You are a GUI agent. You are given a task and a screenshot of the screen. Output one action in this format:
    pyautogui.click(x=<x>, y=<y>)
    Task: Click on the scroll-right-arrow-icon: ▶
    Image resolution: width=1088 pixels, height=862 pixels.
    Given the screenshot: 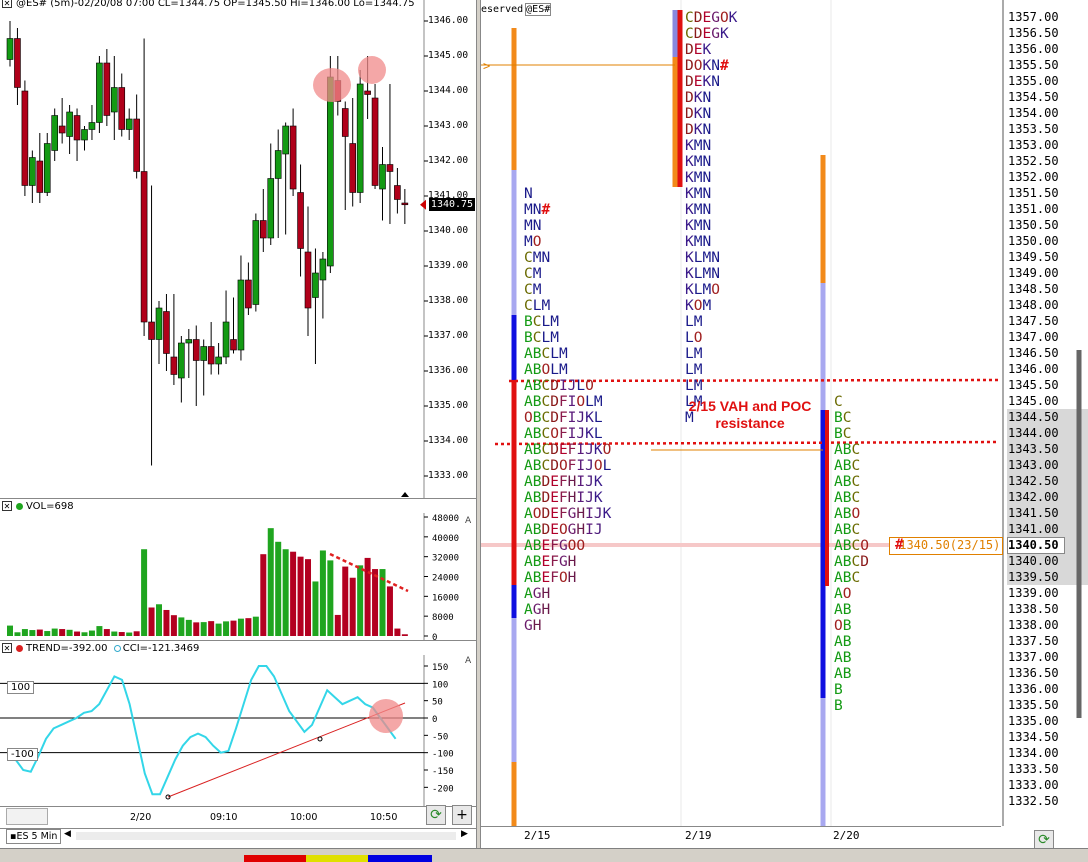 What is the action you would take?
    pyautogui.click(x=464, y=834)
    